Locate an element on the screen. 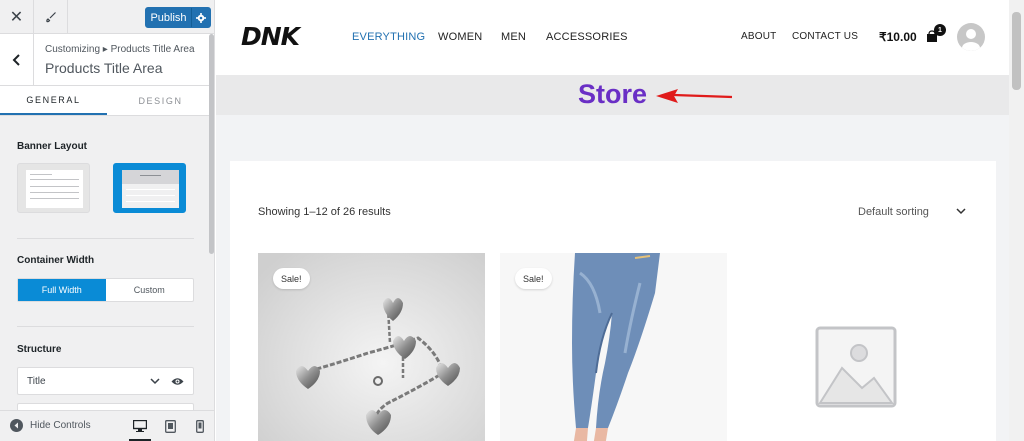  mobile-icon is located at coordinates (200, 426).